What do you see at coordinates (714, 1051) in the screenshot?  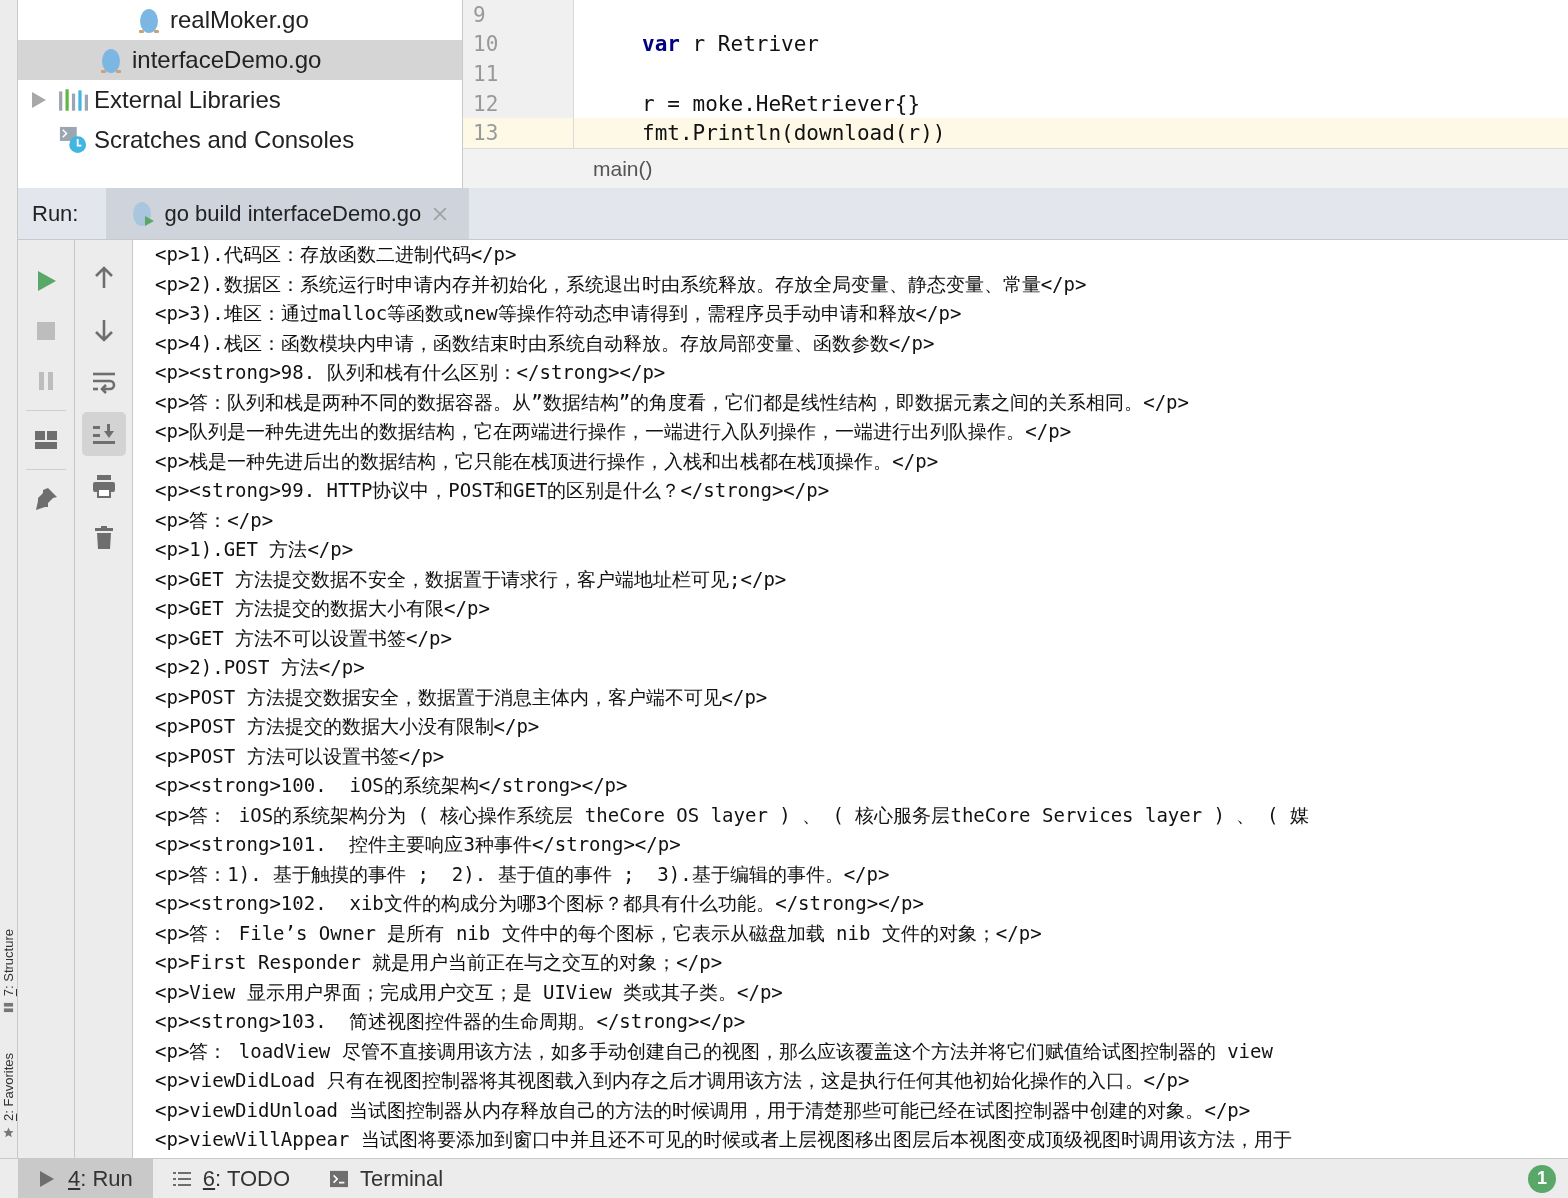 I see `console-line: <p>答： loadView 尽管不直接调用该方法，如多手动创建自己的视图，那么应该覆盖这个方法并将它们赋值给试图控制器的 view` at bounding box center [714, 1051].